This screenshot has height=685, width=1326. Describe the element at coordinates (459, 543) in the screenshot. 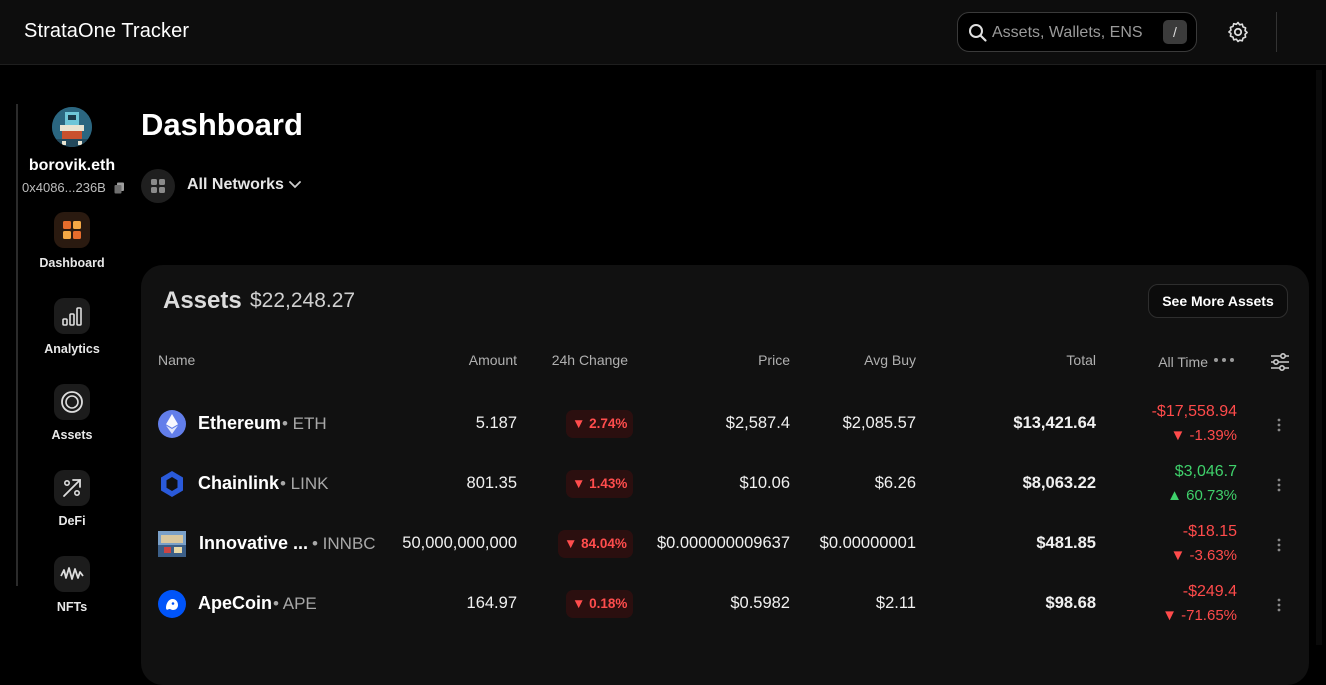

I see `asset-amount: 50,000,000,000` at that location.